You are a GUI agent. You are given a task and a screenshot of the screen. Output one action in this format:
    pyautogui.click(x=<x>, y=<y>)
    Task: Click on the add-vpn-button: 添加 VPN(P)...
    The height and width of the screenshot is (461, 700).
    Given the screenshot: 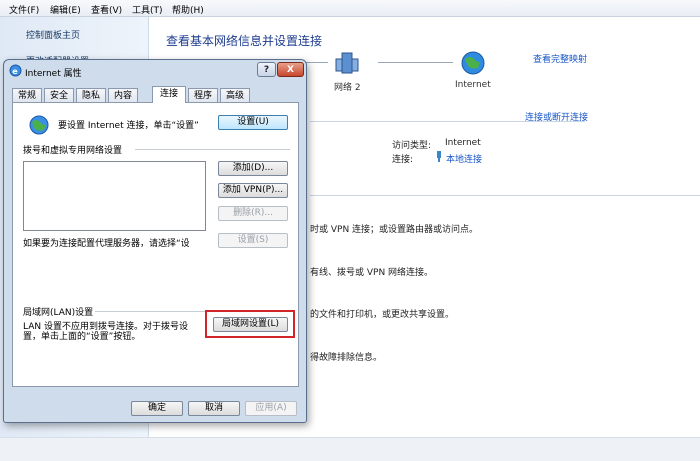 What is the action you would take?
    pyautogui.click(x=253, y=190)
    